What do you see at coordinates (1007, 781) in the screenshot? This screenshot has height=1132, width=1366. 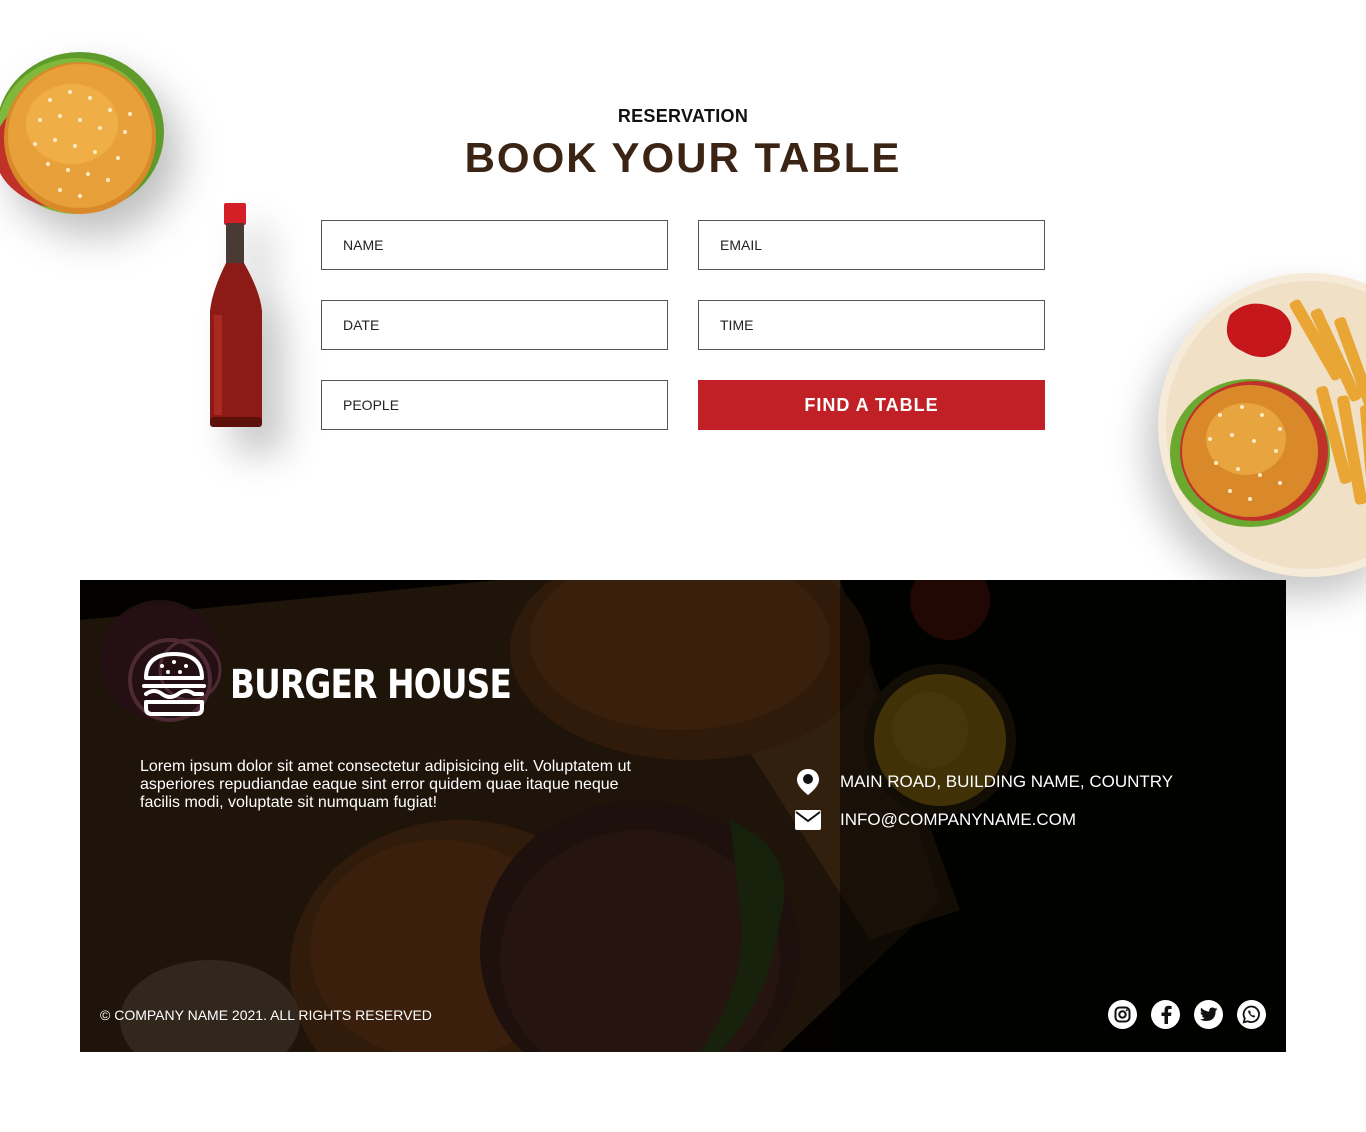 I see `address-text: MAIN ROAD, BUILDING NAME, COUNTRY` at bounding box center [1007, 781].